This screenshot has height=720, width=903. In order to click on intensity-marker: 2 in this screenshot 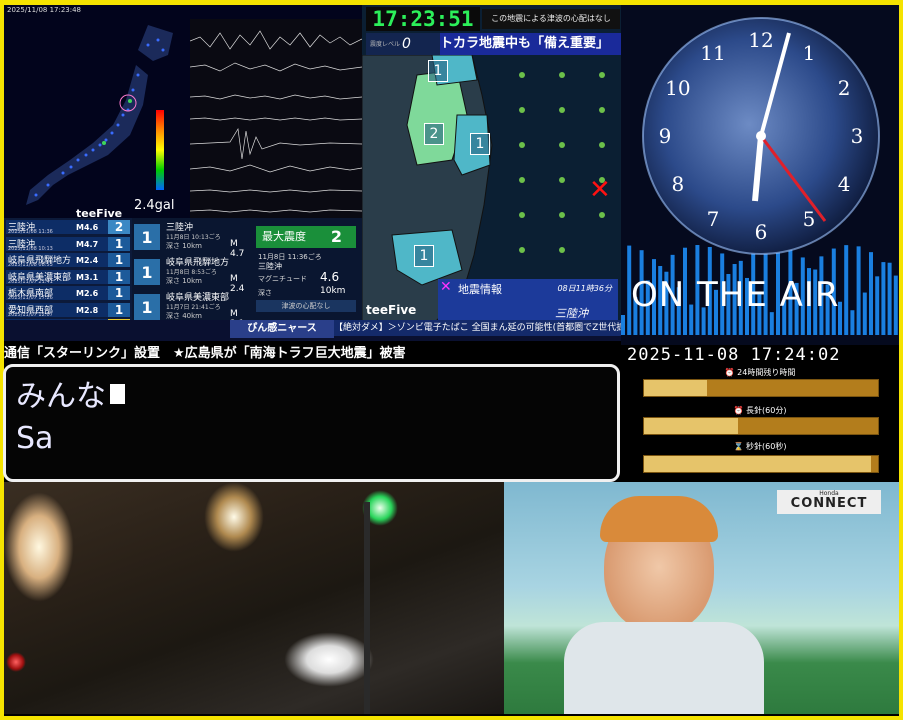, I will do `click(434, 134)`.